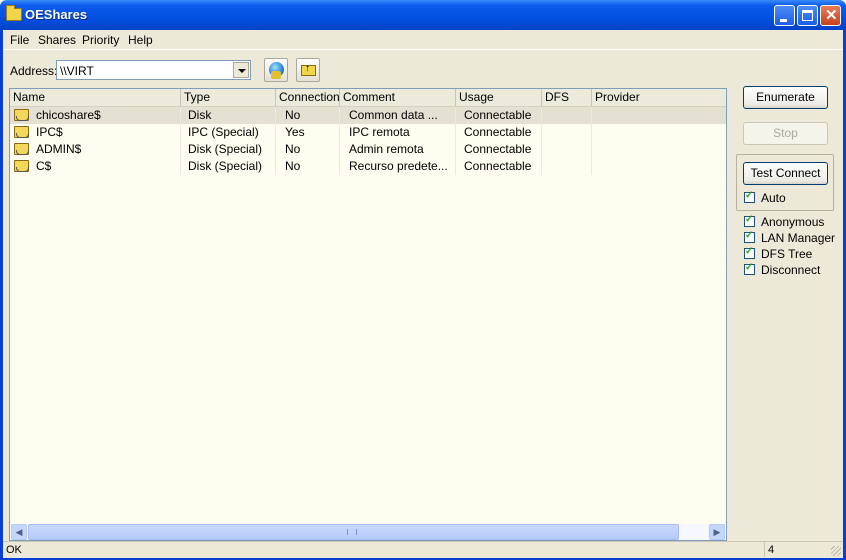 This screenshot has height=560, width=846. Describe the element at coordinates (241, 70) in the screenshot. I see `address-dropdown-button` at that location.